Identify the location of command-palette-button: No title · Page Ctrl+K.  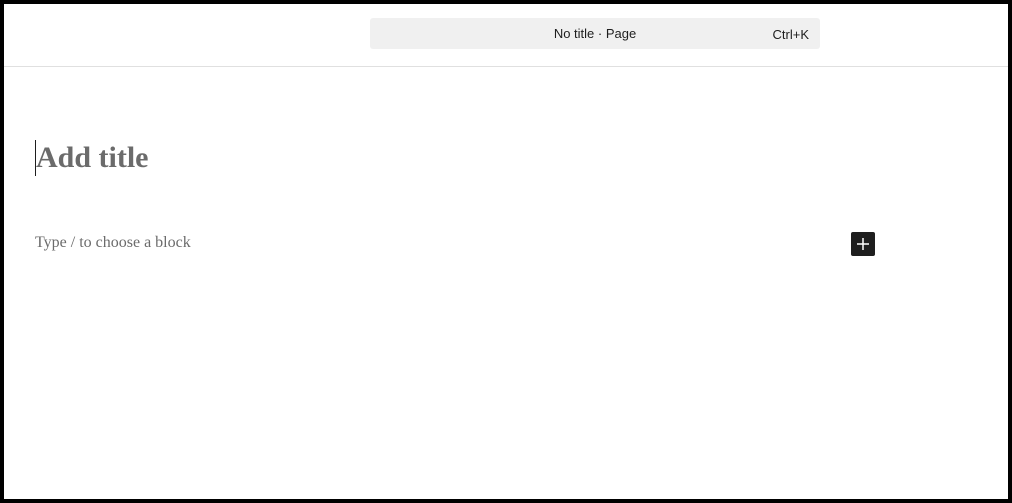
(595, 33).